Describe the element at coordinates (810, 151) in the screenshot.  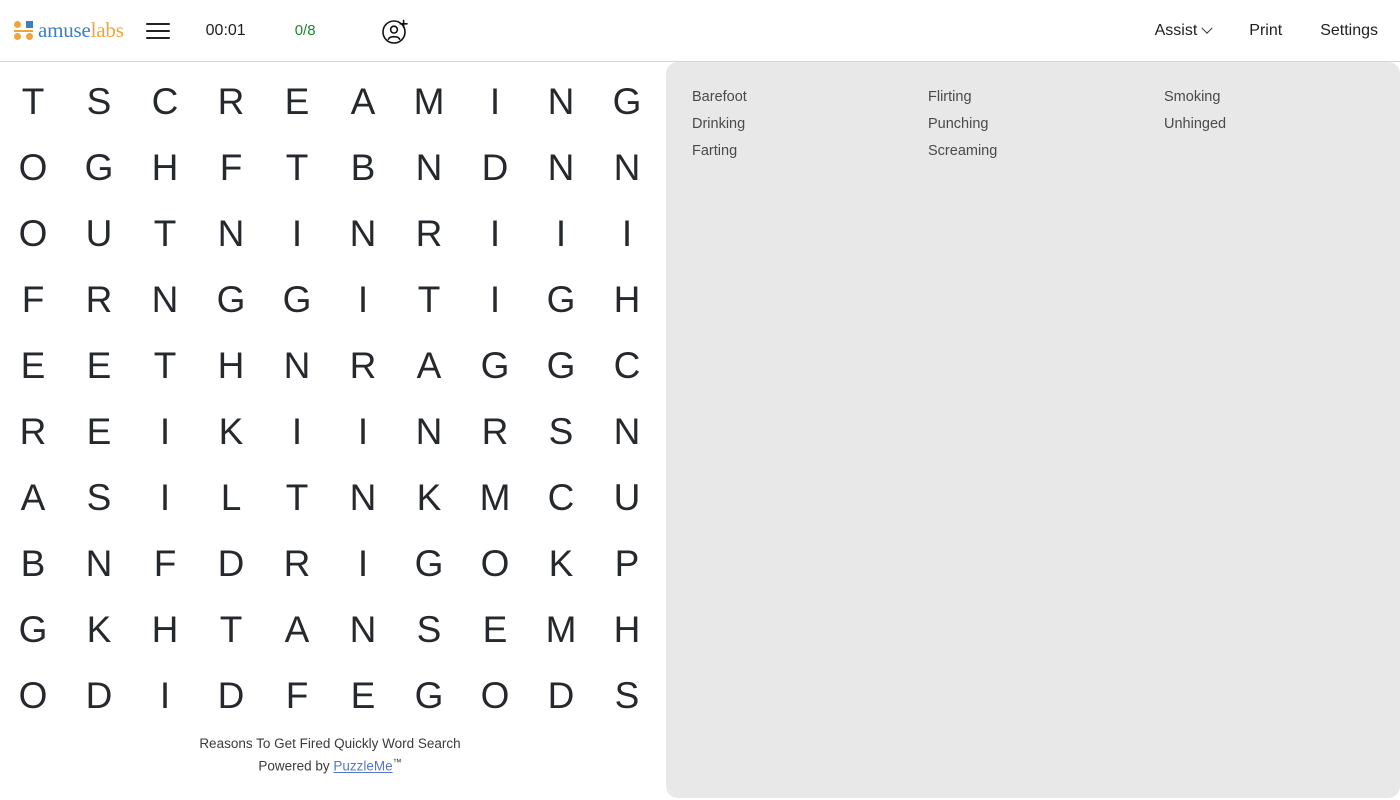
I see `word-item: Farting` at that location.